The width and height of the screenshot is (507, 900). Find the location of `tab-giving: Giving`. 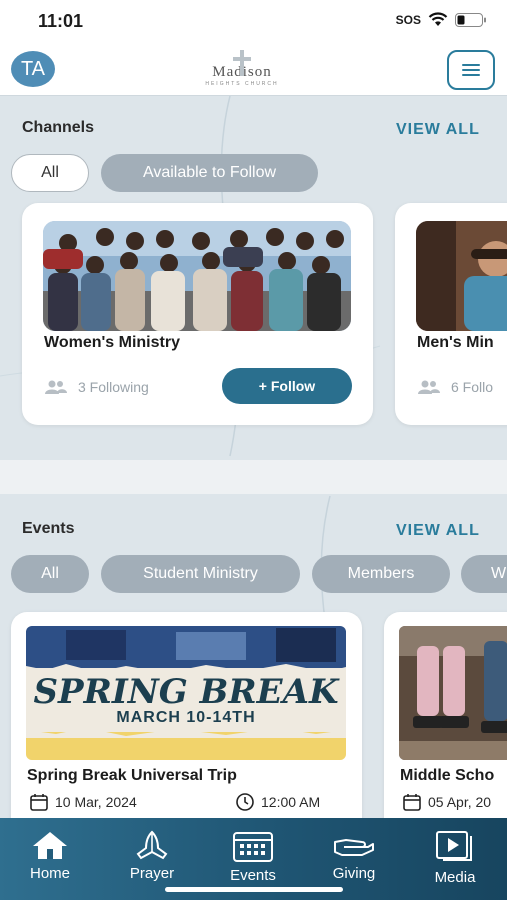

tab-giving: Giving is located at coordinates (354, 856).